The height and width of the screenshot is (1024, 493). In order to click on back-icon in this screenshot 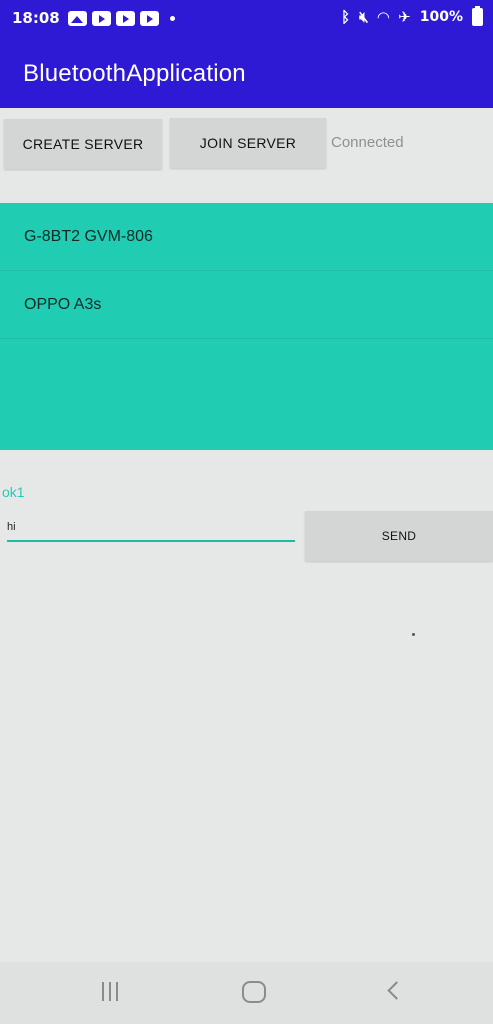, I will do `click(396, 990)`.